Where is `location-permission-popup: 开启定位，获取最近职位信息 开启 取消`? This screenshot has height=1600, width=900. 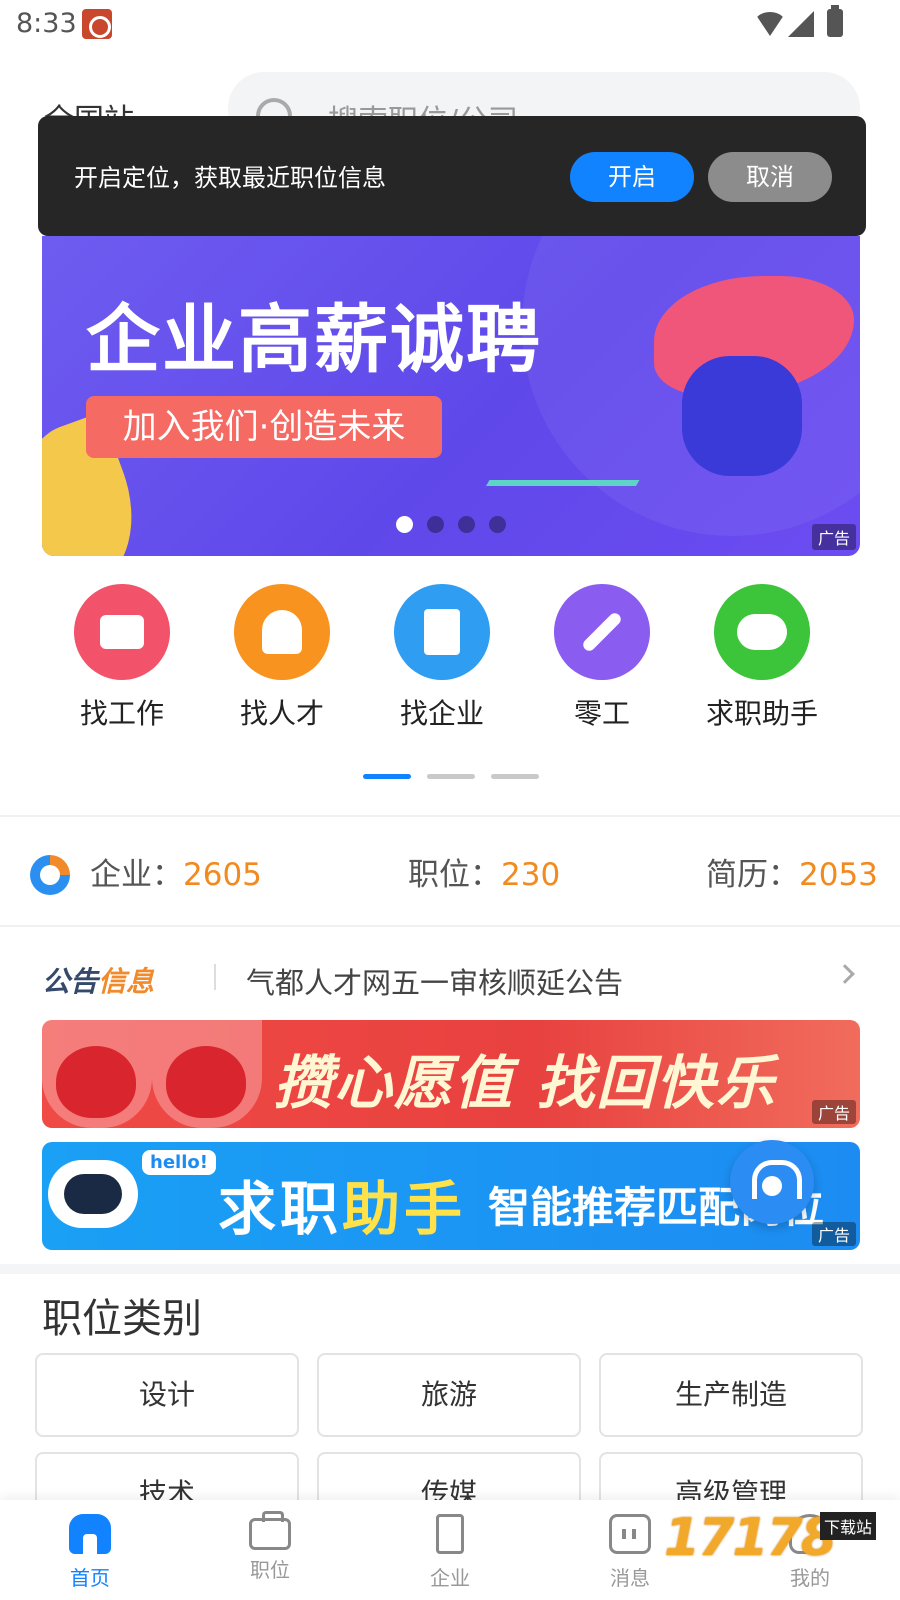 location-permission-popup: 开启定位，获取最近职位信息 开启 取消 is located at coordinates (452, 176).